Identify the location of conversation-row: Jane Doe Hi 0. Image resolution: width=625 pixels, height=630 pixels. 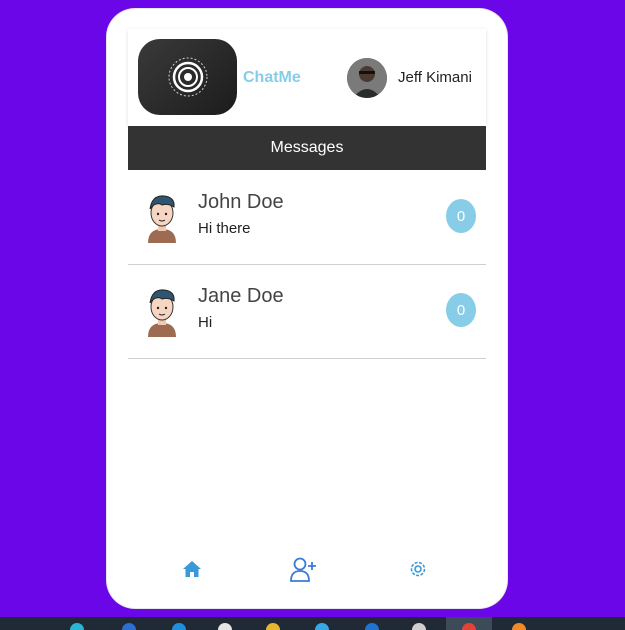
(307, 312).